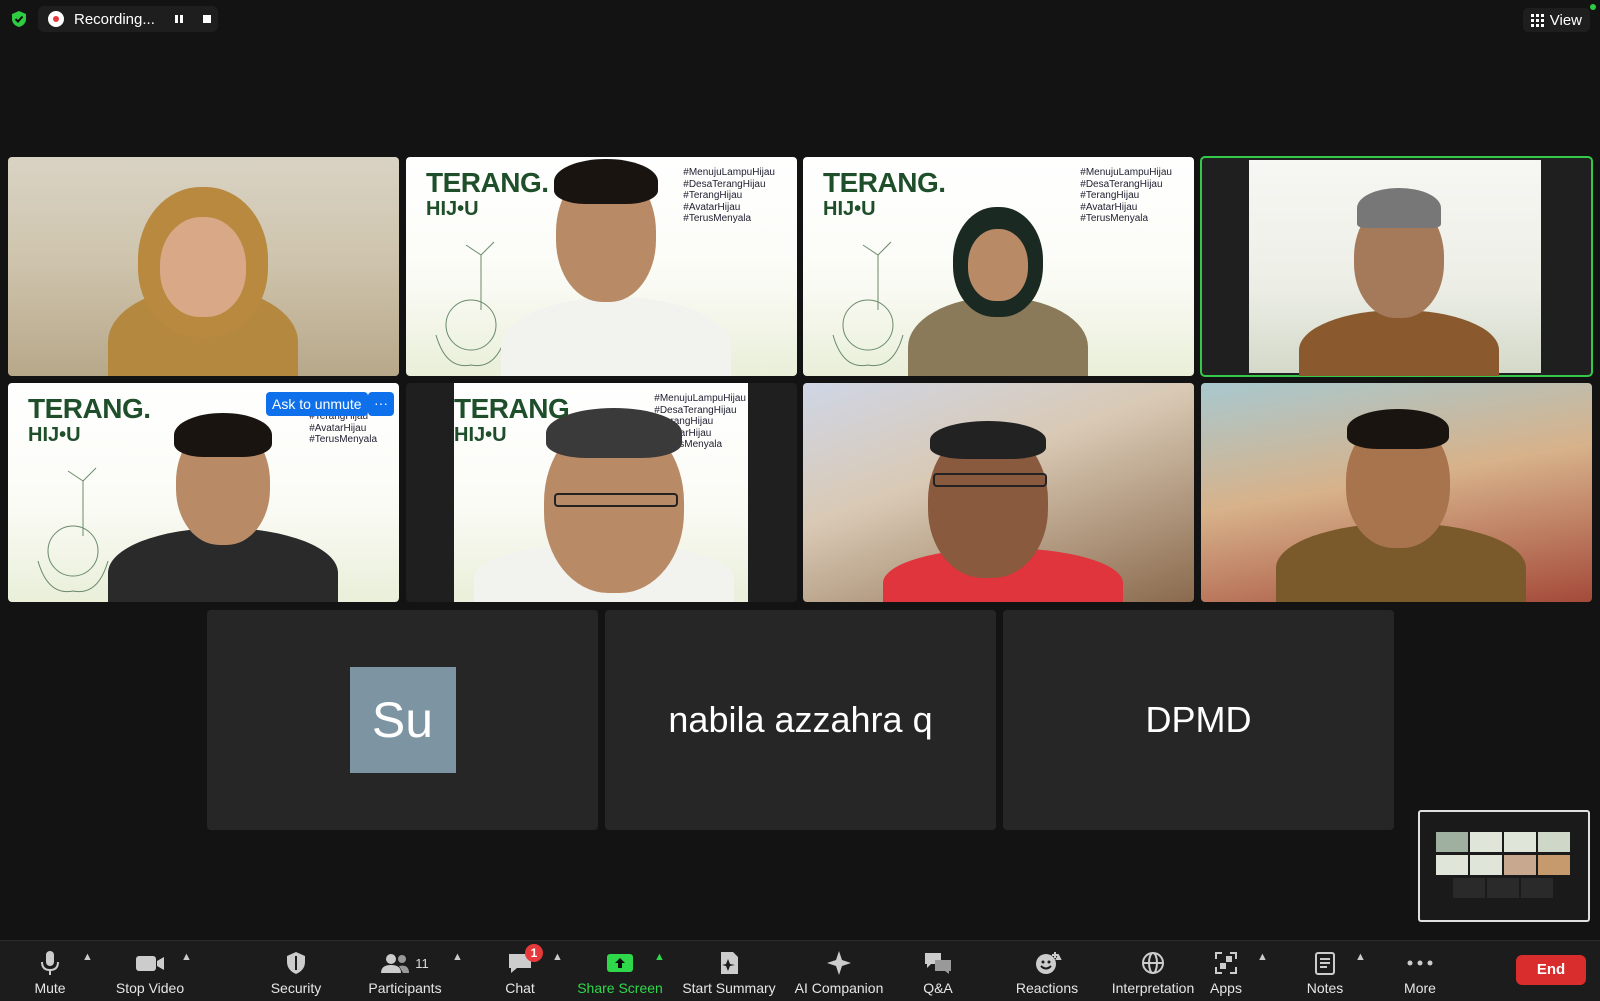 The image size is (1600, 1001). I want to click on interpretation-button: Interpretation, so click(1153, 971).